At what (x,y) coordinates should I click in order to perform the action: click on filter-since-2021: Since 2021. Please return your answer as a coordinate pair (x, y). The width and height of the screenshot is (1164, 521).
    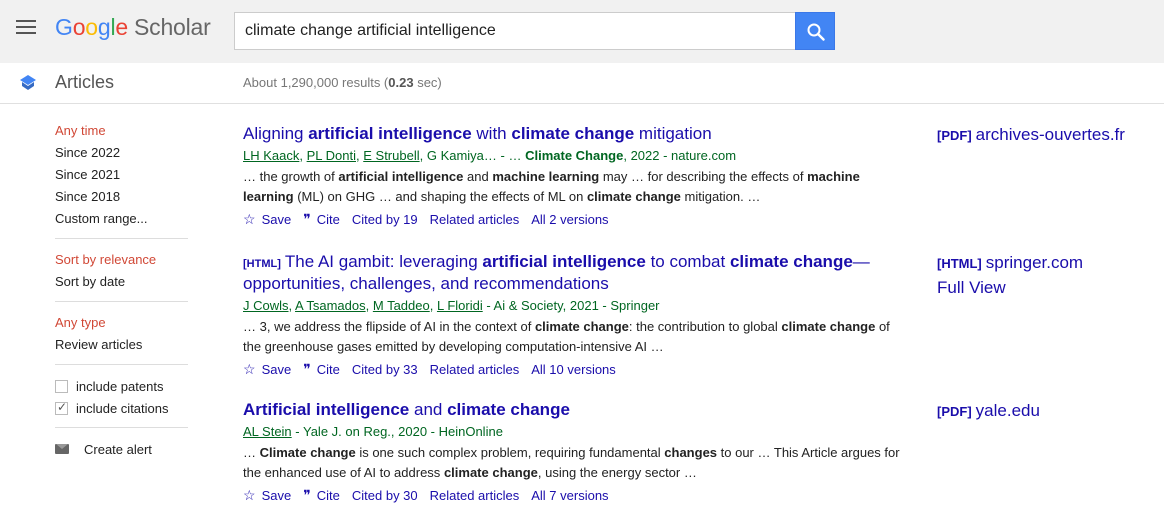
    Looking at the image, I should click on (121, 175).